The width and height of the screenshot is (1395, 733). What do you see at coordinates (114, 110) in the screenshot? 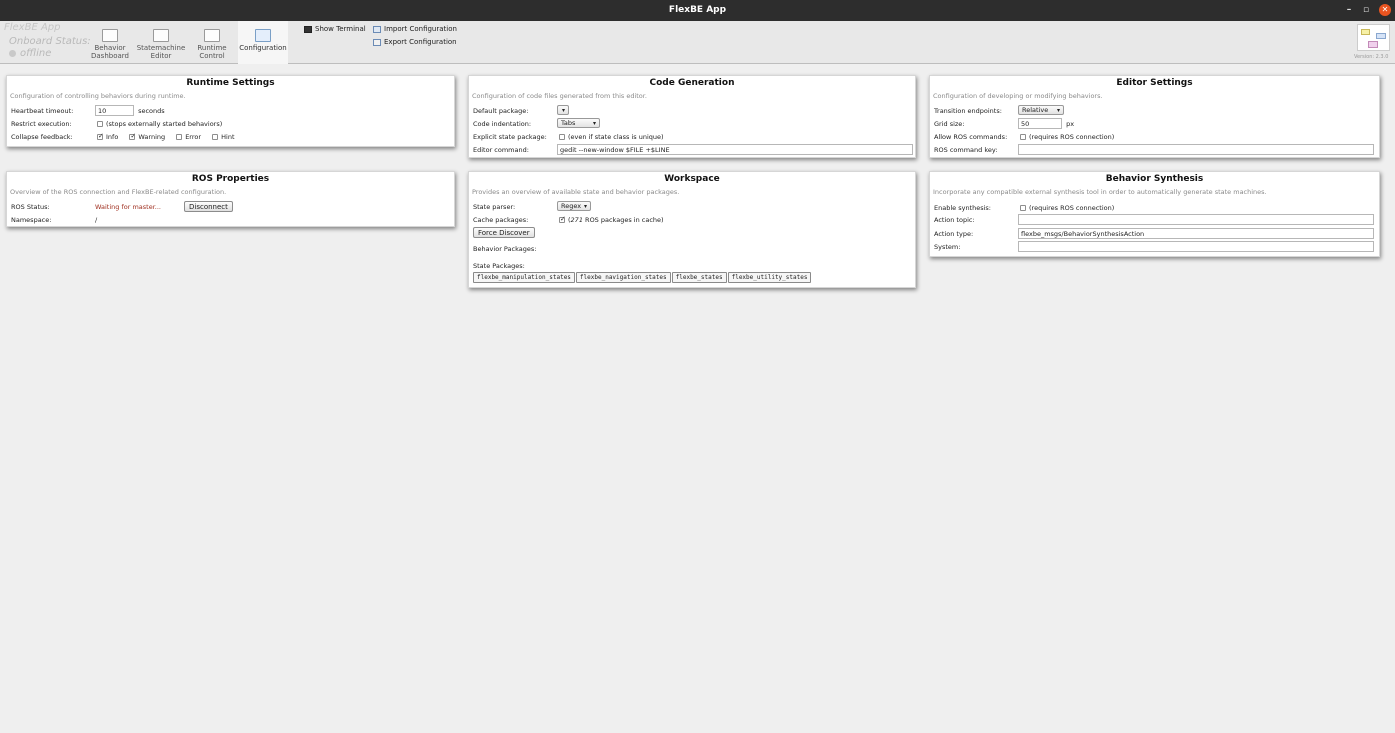
I see `heartbeat-input: 10` at bounding box center [114, 110].